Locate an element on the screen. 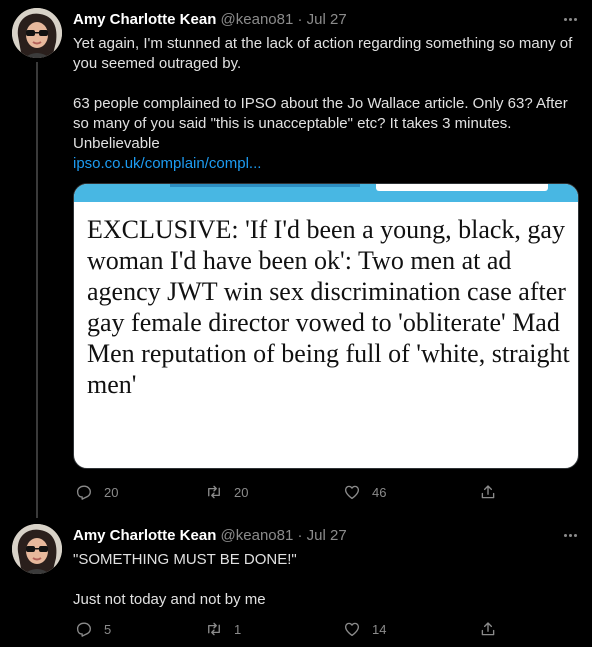 This screenshot has height=647, width=592. retweet-button: 1 is located at coordinates (223, 629).